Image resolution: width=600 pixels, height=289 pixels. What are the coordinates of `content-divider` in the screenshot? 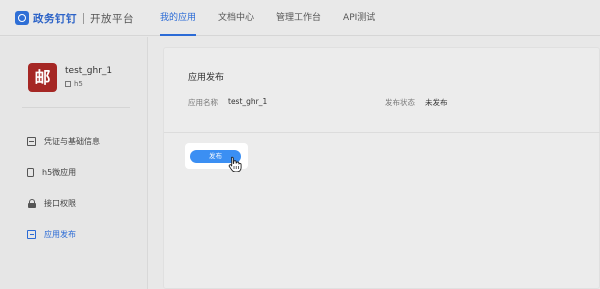 It's located at (382, 132).